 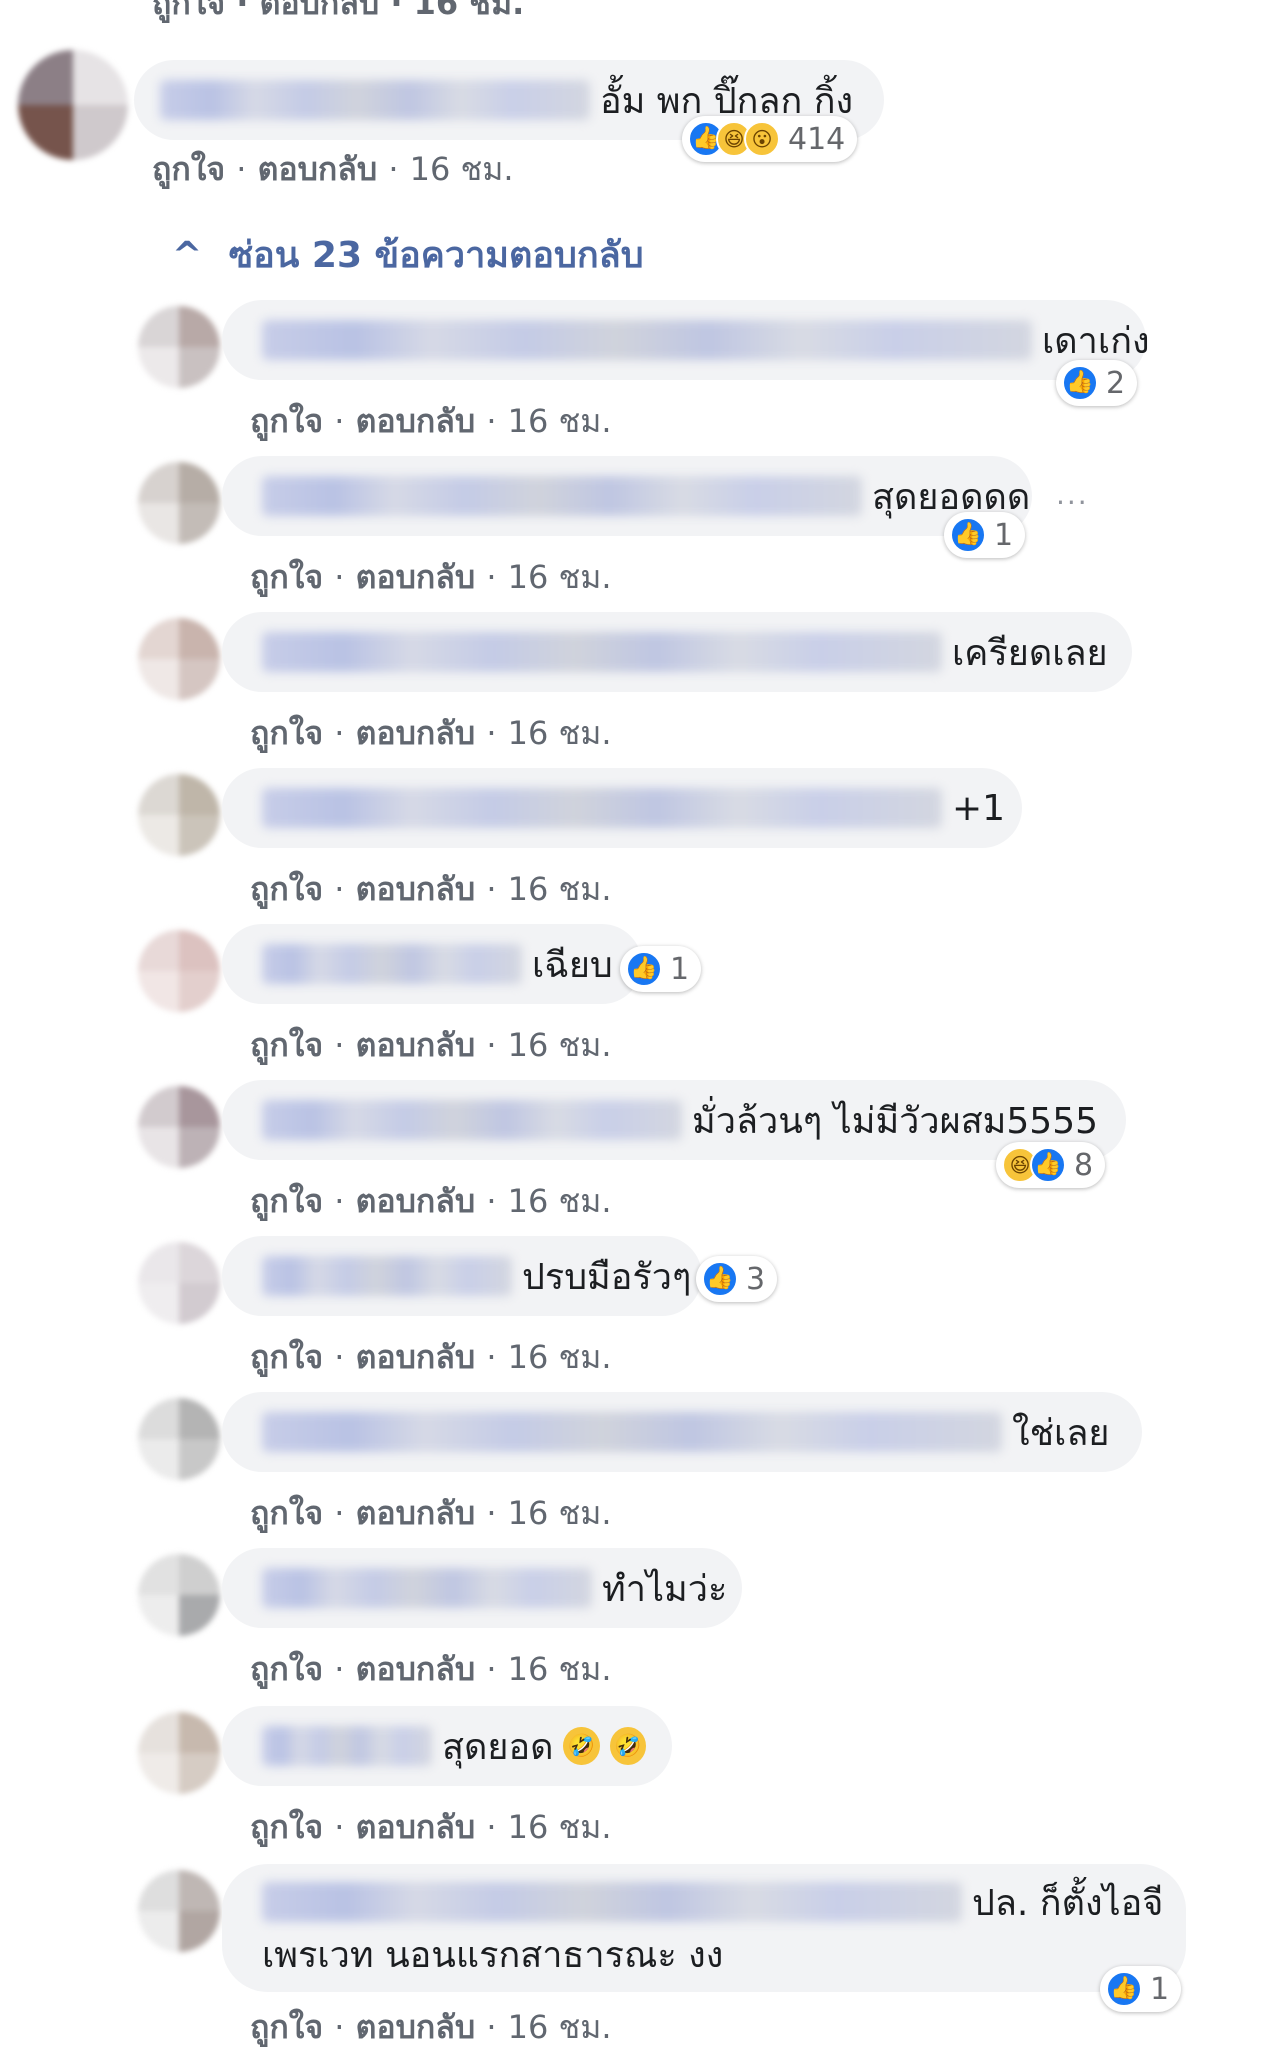 I want to click on comment-text: +1, so click(x=979, y=808).